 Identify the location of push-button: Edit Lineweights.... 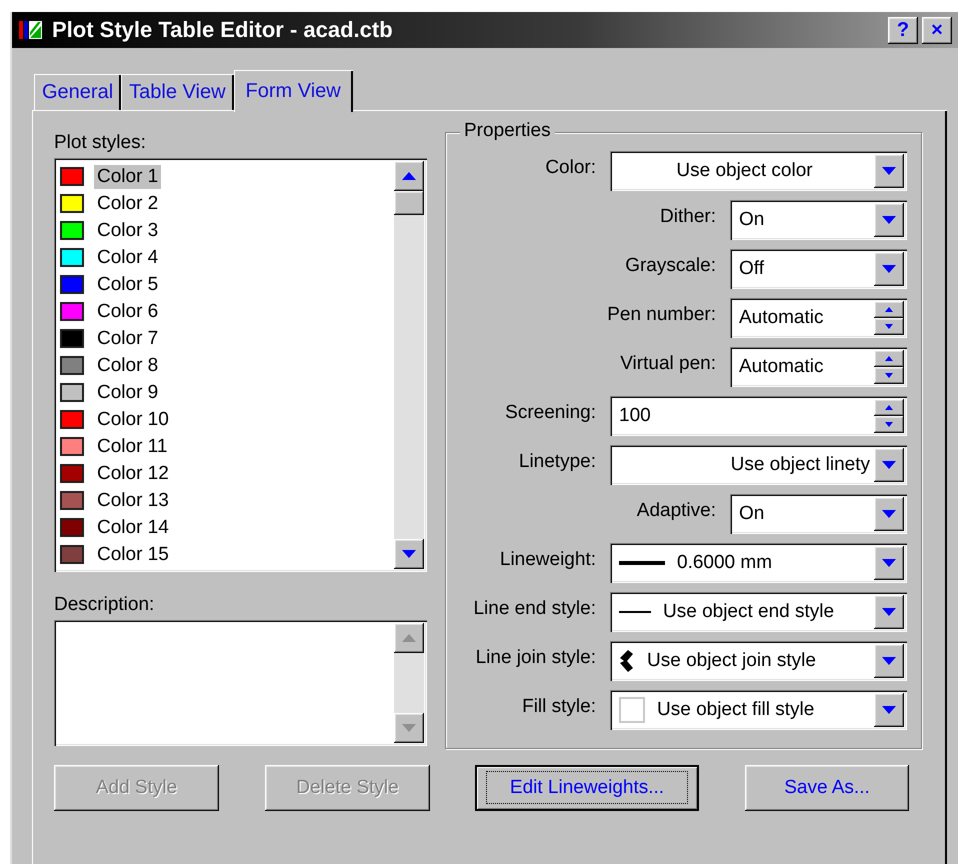
(587, 788).